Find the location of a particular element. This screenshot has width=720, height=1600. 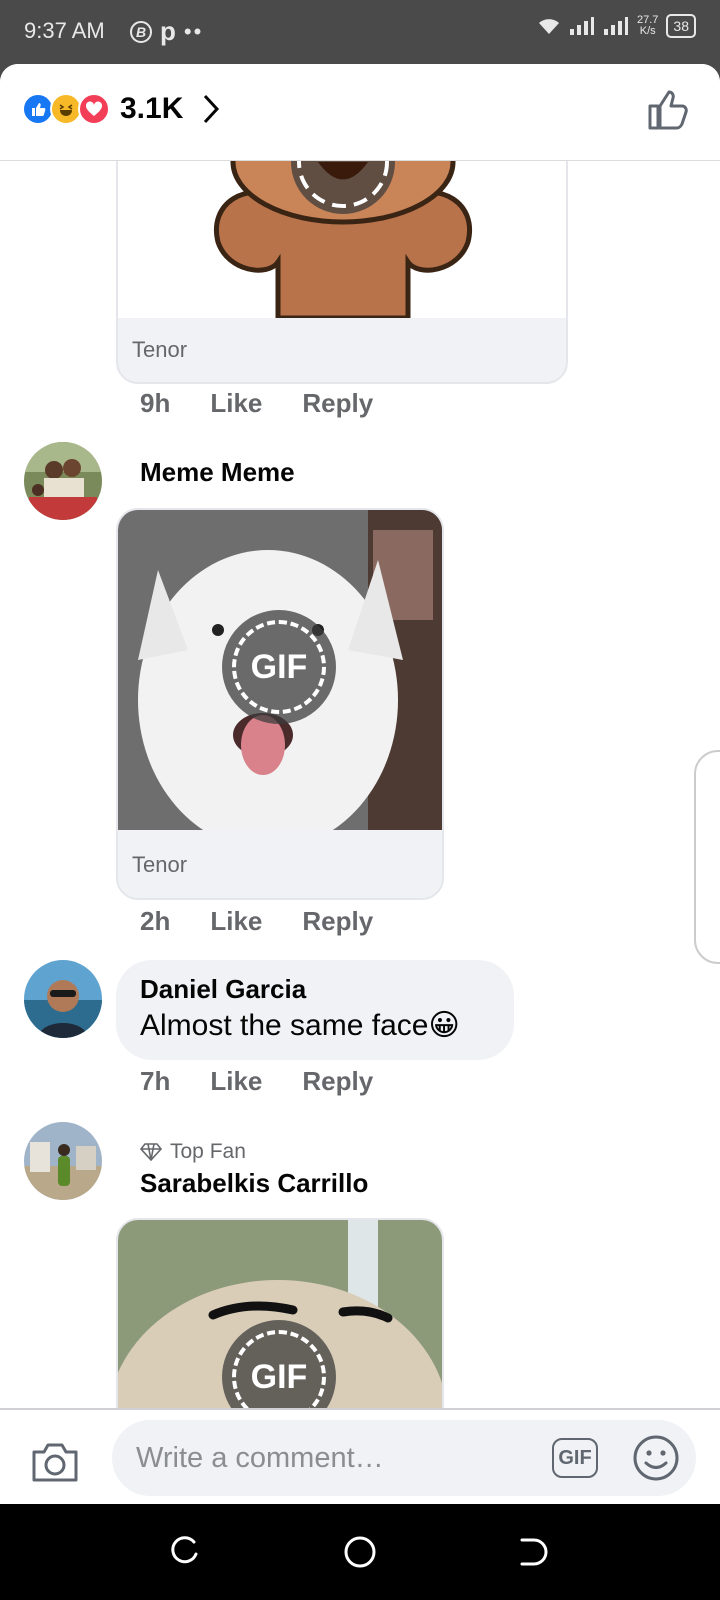

comment-composer: GIF is located at coordinates (360, 1456).